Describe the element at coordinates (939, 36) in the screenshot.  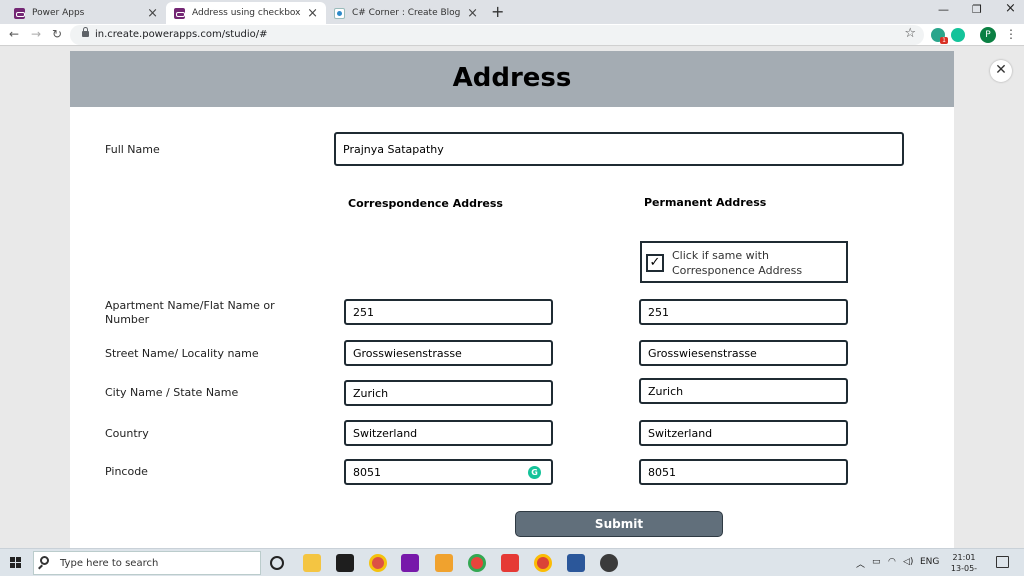
I see `extension-icon: 1` at that location.